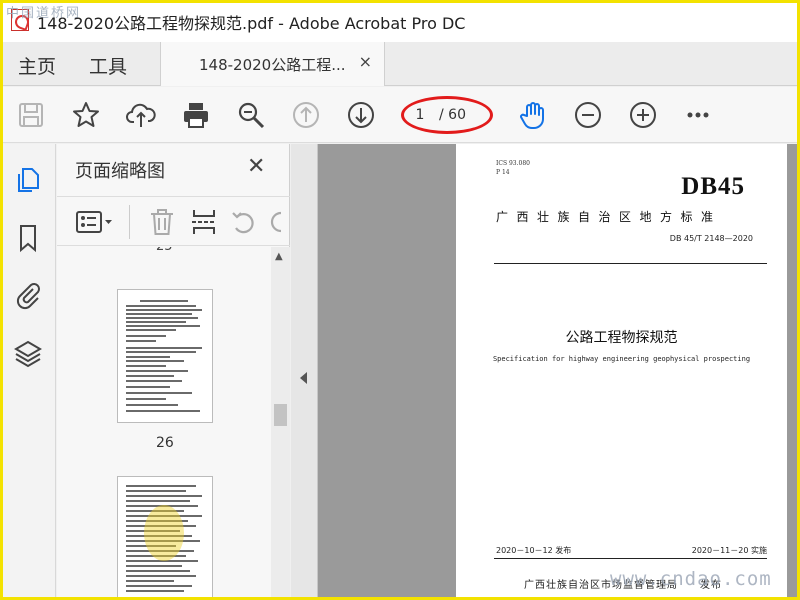 The width and height of the screenshot is (800, 600). I want to click on collapse-arrow-icon, so click(303, 378).